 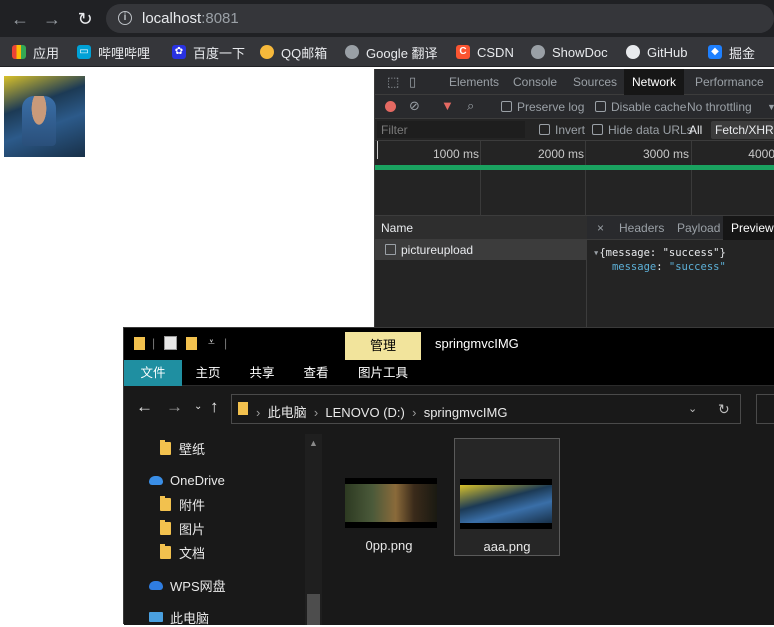 I want to click on filter-input, so click(x=451, y=129).